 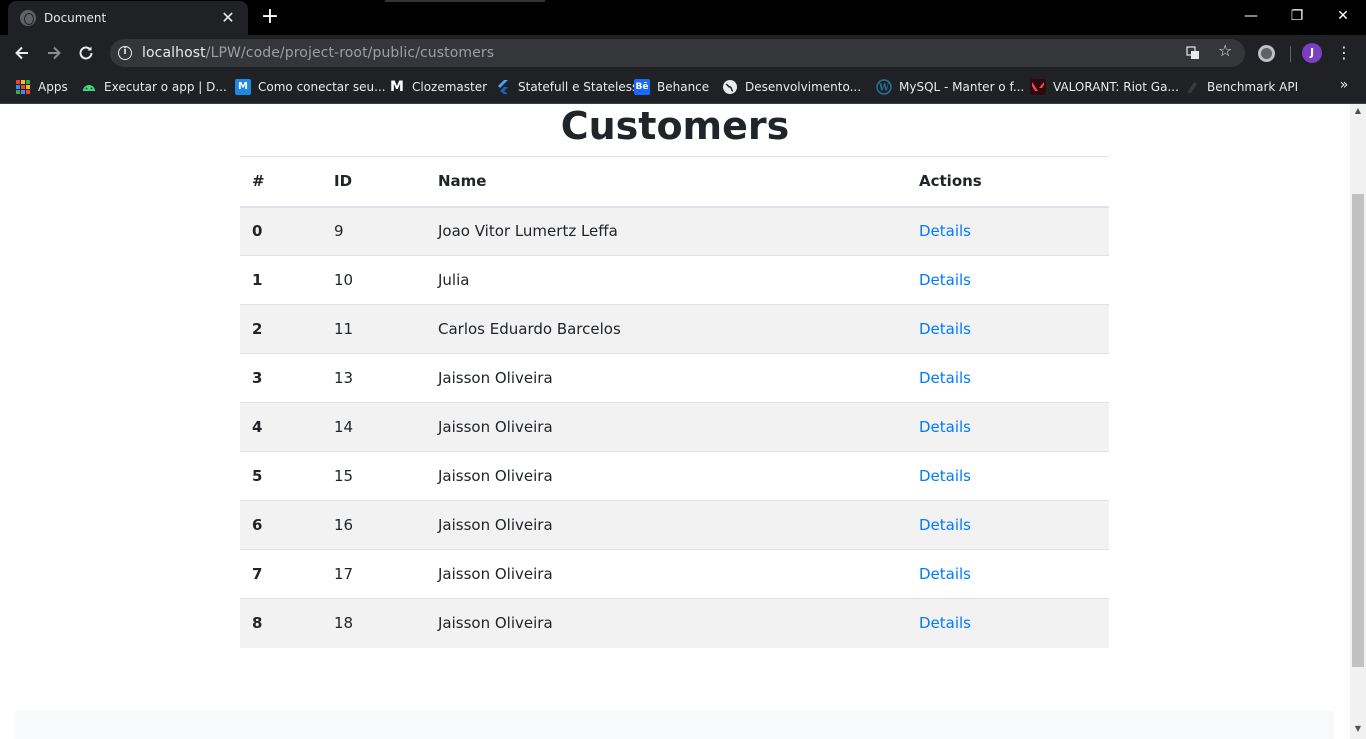 I want to click on row-id: 10, so click(x=374, y=280).